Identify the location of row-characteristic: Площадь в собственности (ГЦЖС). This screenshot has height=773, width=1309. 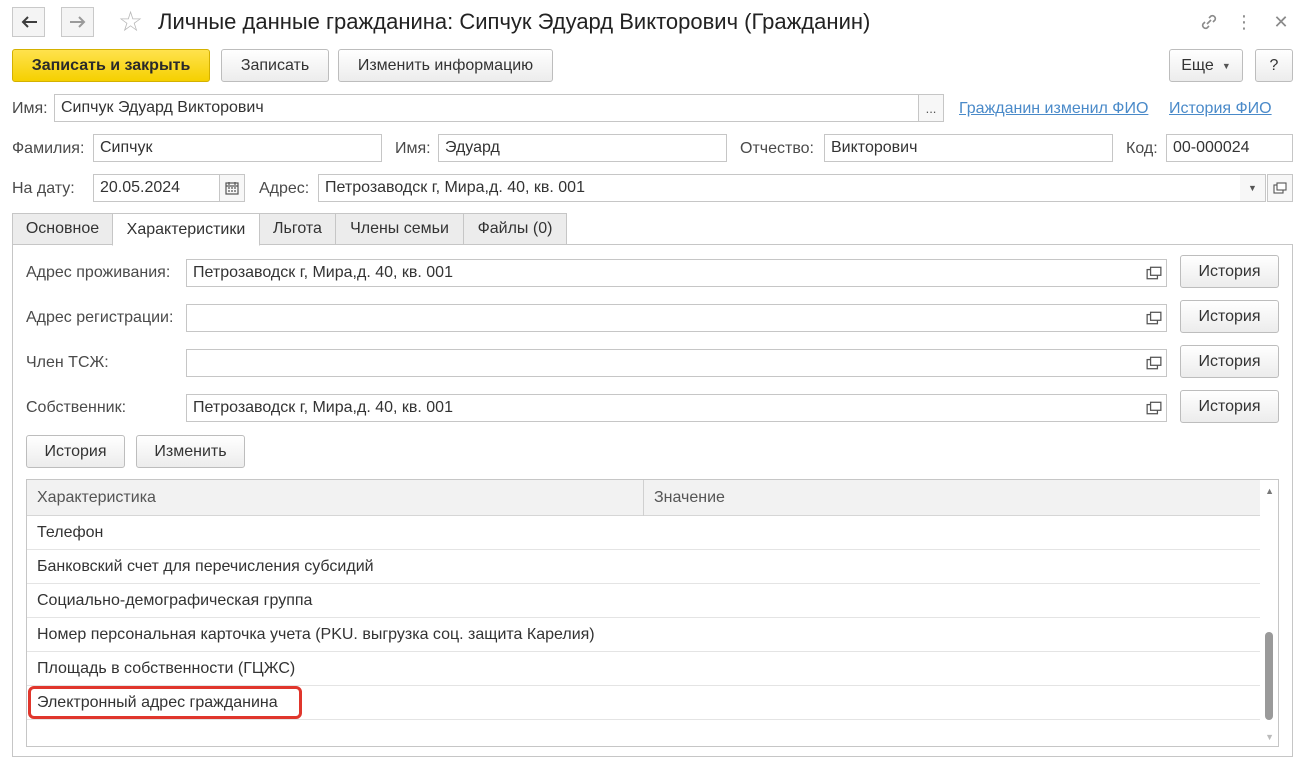
(166, 668).